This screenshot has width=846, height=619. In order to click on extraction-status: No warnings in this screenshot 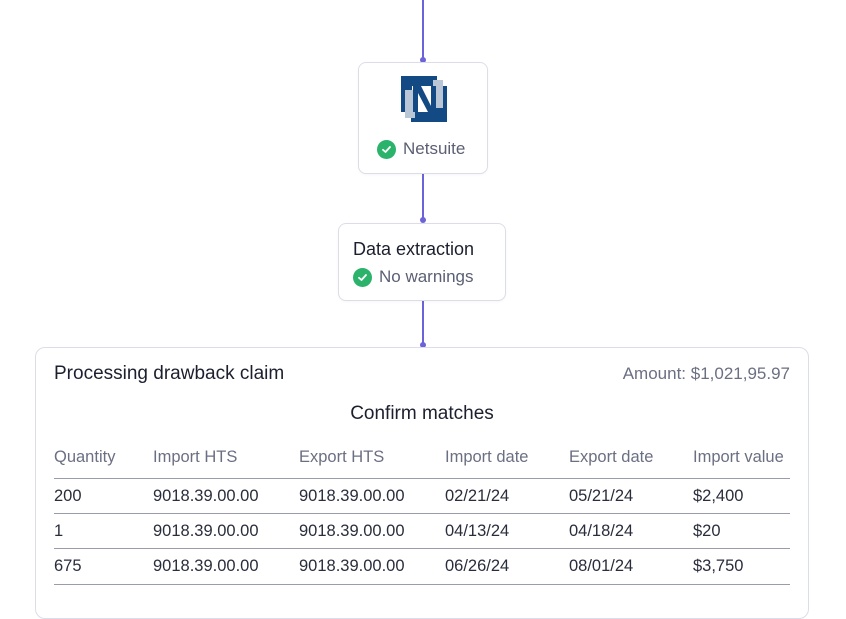, I will do `click(413, 277)`.